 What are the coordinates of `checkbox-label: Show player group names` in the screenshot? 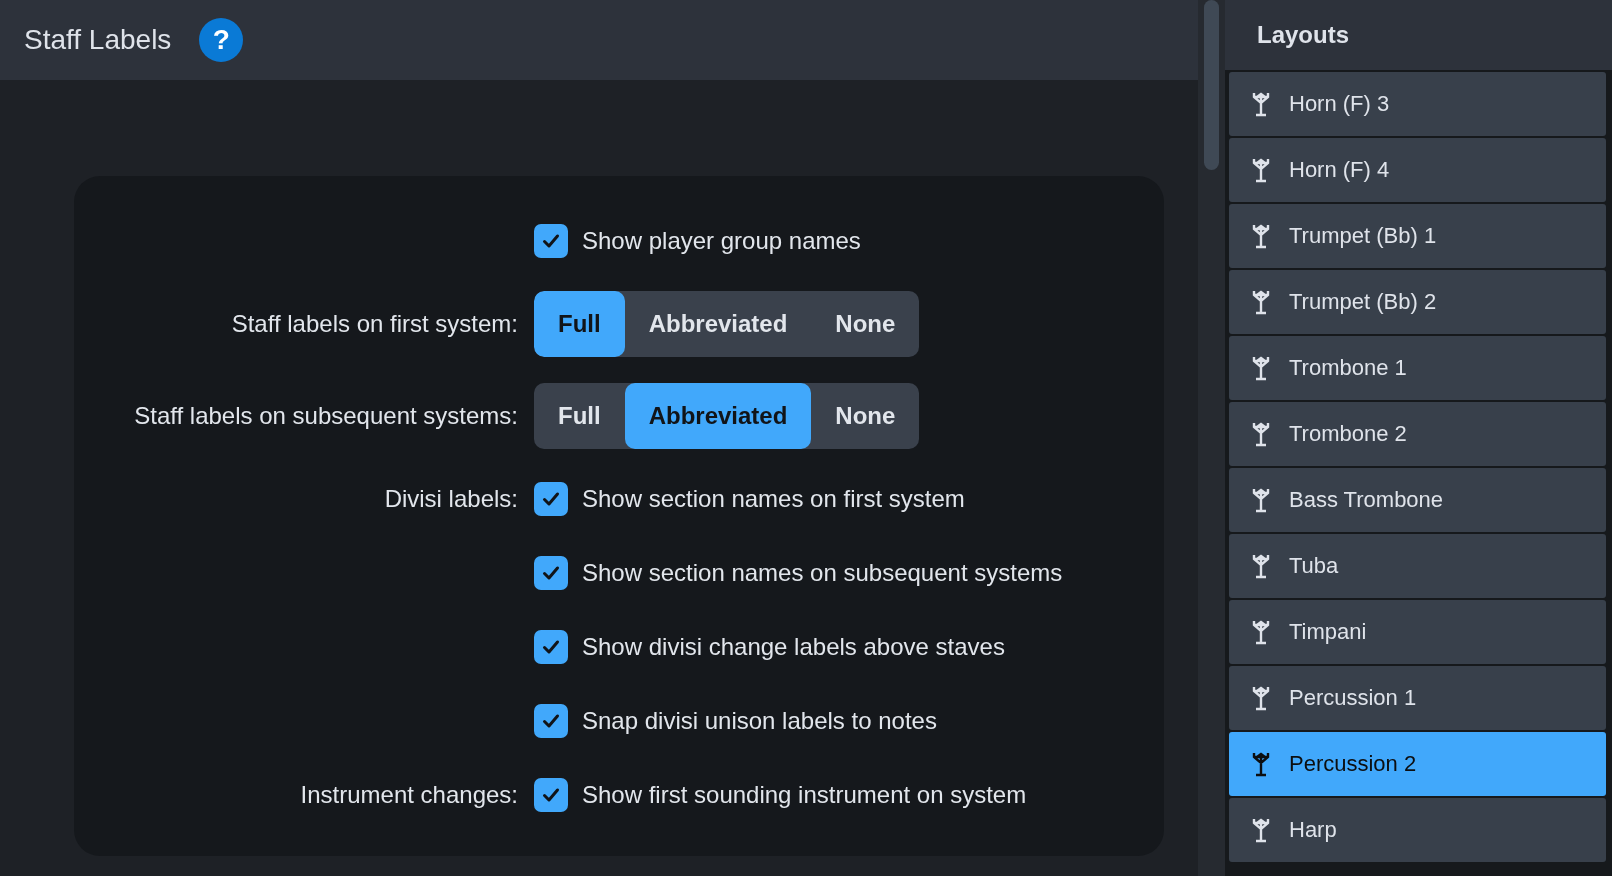 It's located at (721, 241).